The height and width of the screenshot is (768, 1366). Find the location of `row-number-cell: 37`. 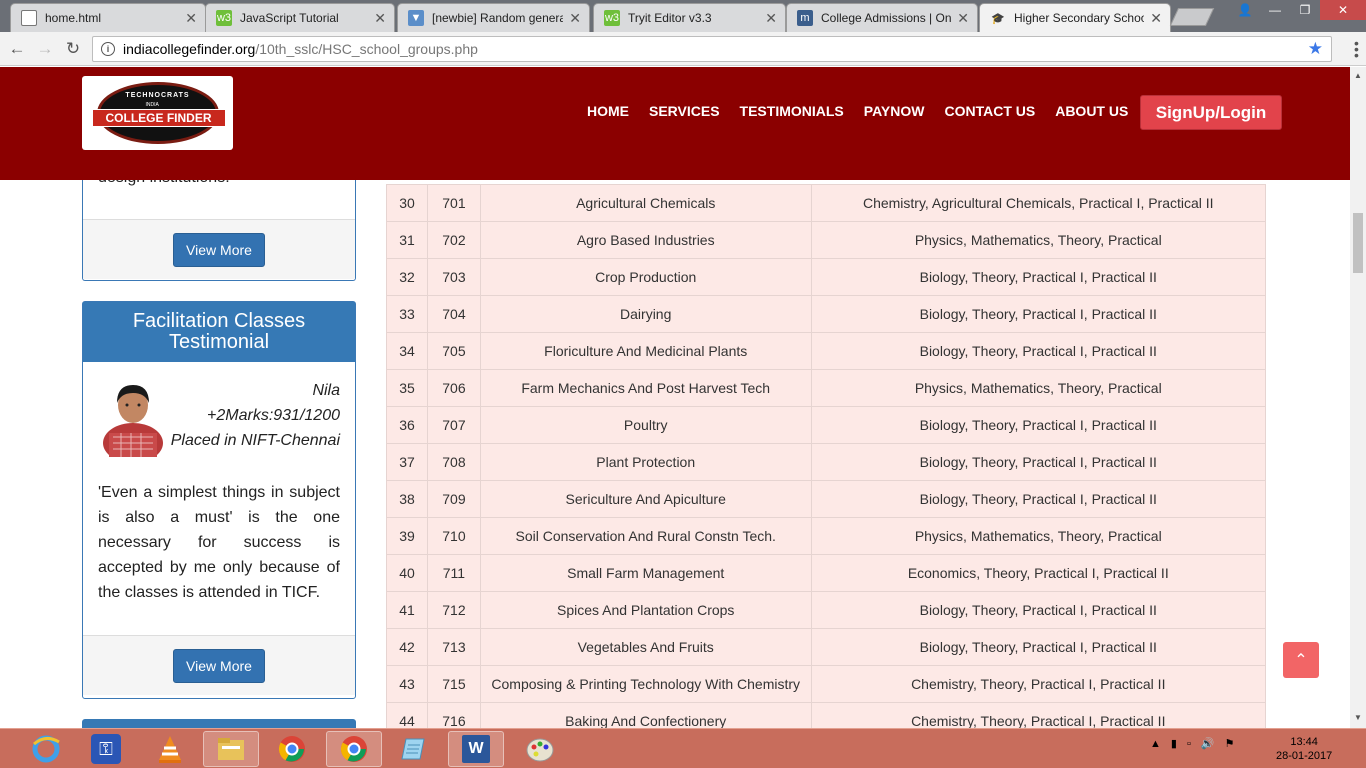

row-number-cell: 37 is located at coordinates (407, 462).